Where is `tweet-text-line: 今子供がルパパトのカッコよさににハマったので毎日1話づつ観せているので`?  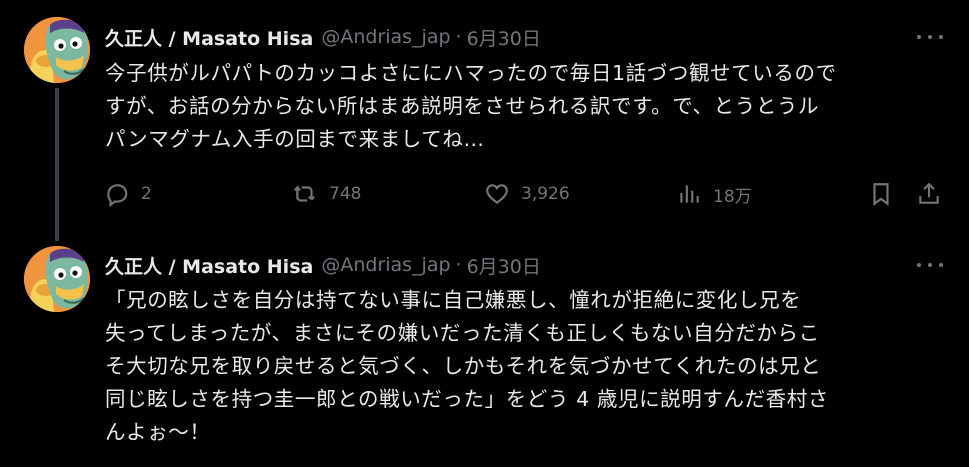 tweet-text-line: 今子供がルパパトのカッコよさににハマったので毎日1話づつ観せているので is located at coordinates (471, 73).